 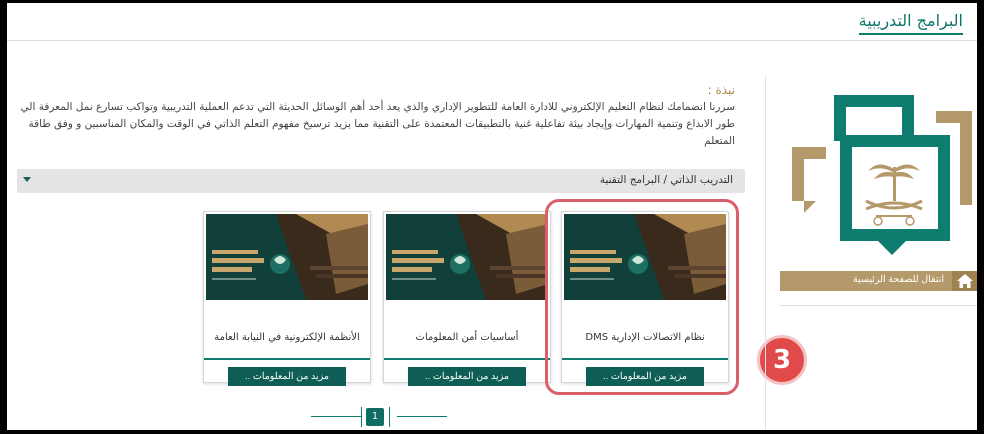 What do you see at coordinates (964, 281) in the screenshot?
I see `home-icon` at bounding box center [964, 281].